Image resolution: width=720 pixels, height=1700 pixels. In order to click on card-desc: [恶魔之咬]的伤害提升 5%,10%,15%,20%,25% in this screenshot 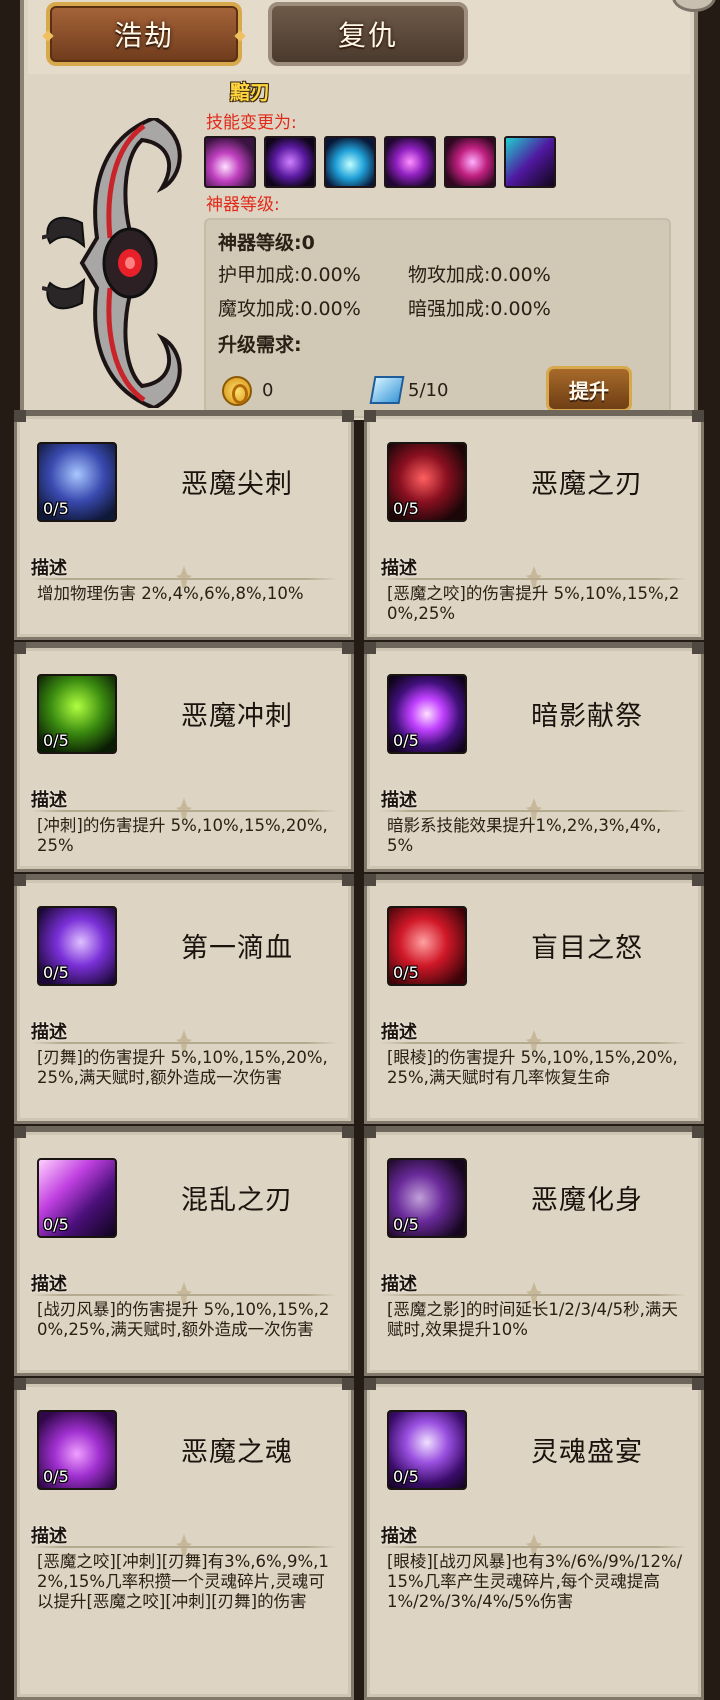, I will do `click(533, 603)`.